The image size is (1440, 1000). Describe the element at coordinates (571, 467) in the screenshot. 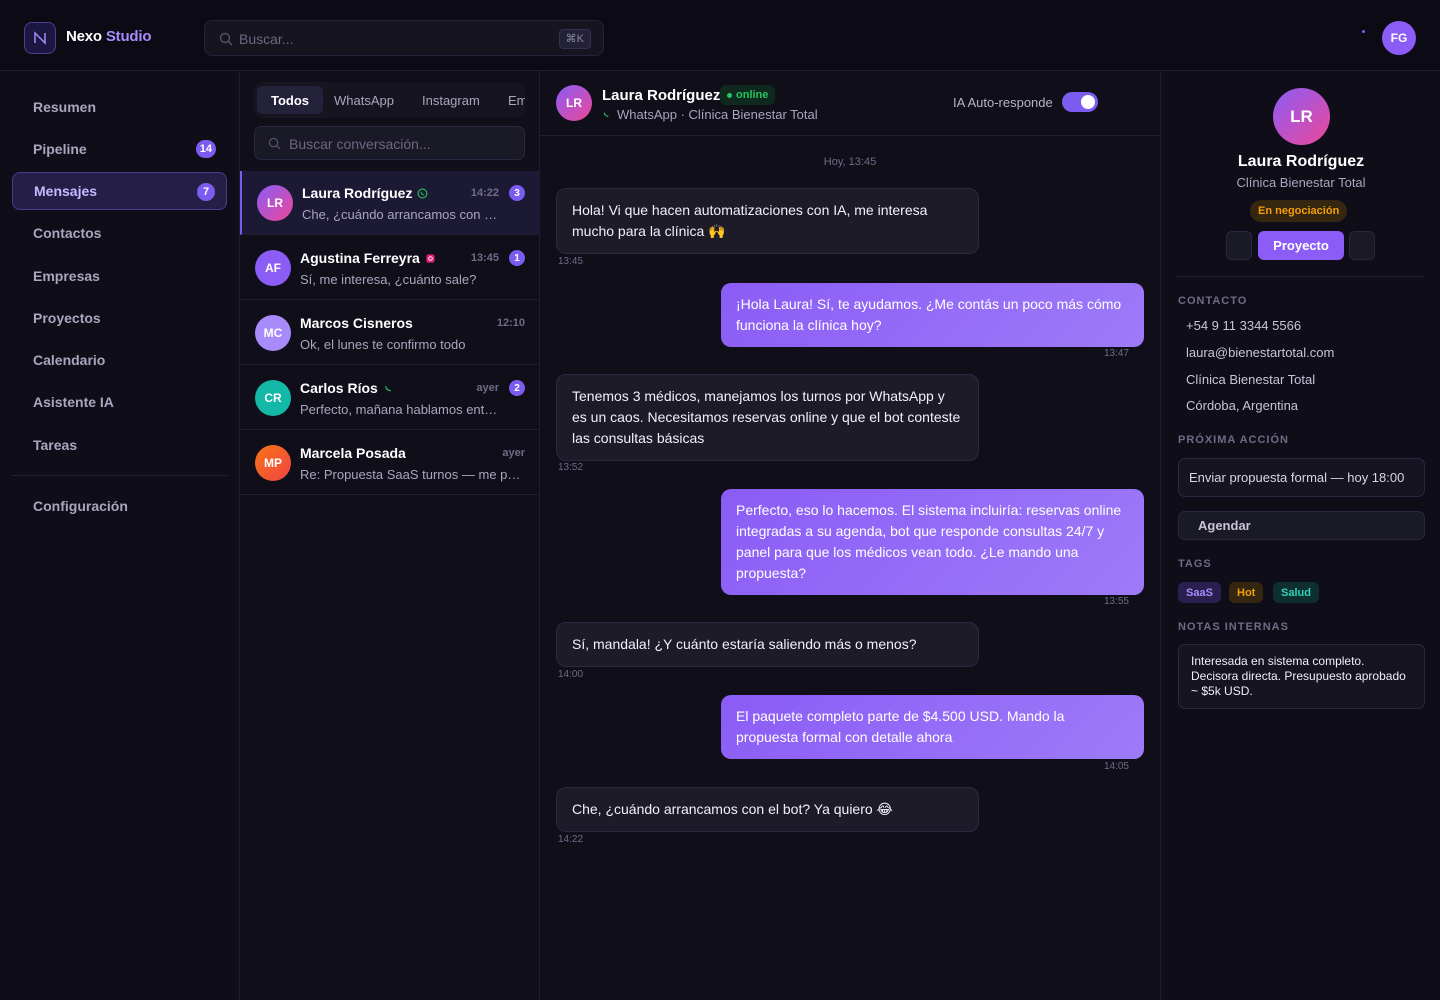

I see `message-time: 13:52` at that location.